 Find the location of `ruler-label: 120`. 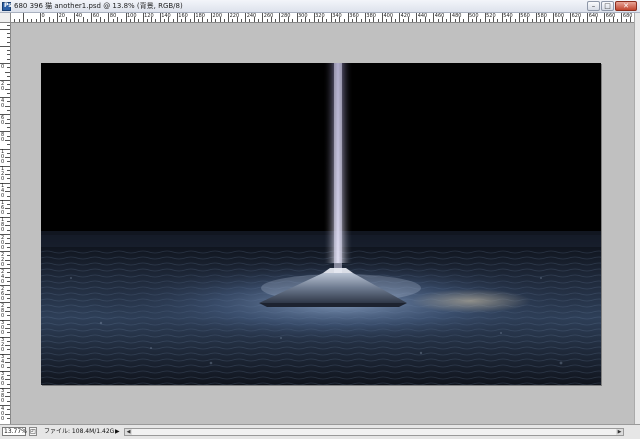

ruler-label: 120 is located at coordinates (149, 16).